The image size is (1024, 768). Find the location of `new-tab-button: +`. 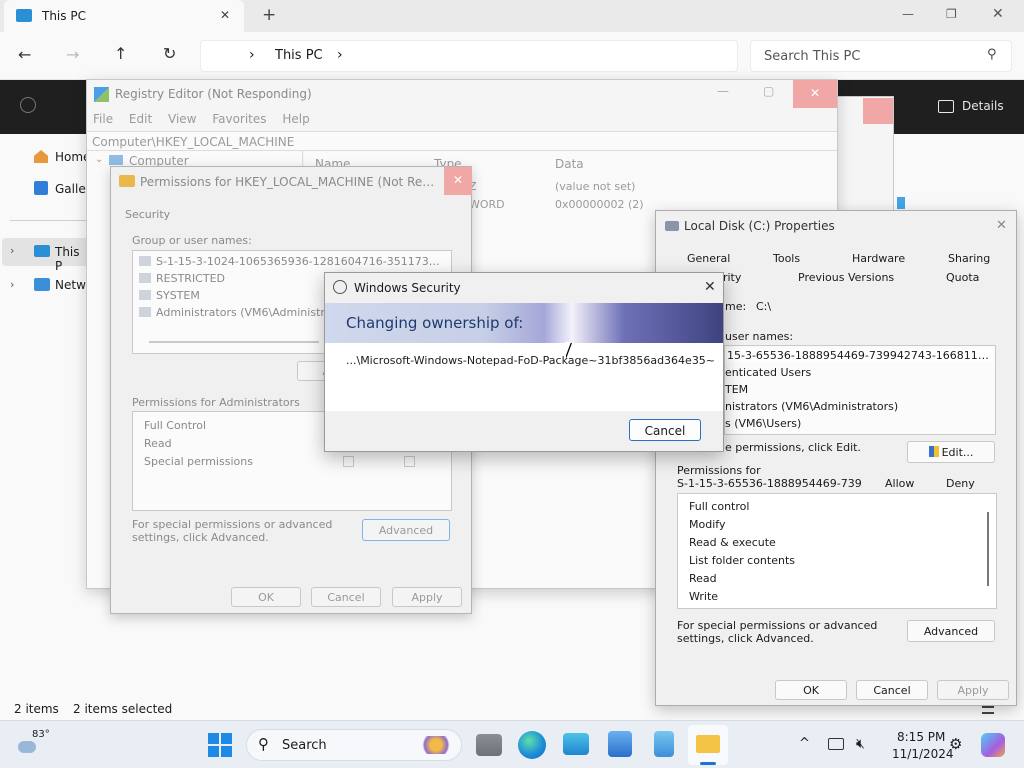

new-tab-button: + is located at coordinates (269, 15).